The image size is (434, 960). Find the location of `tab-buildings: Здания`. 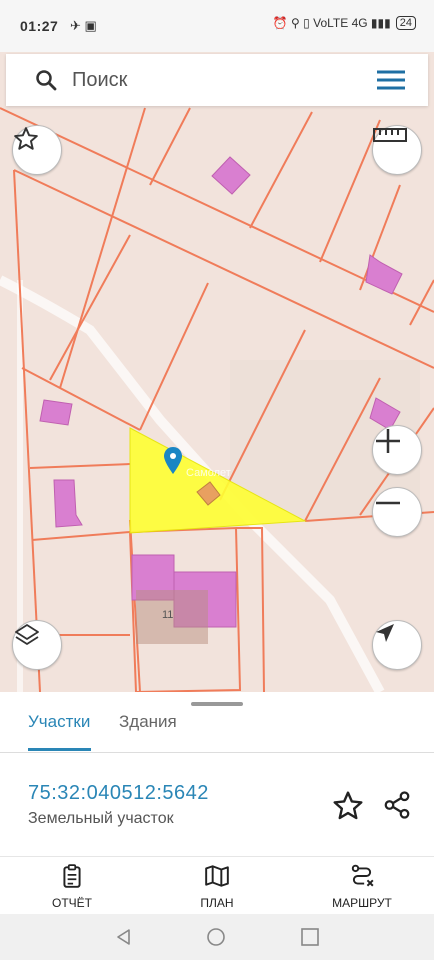

tab-buildings: Здания is located at coordinates (148, 722).